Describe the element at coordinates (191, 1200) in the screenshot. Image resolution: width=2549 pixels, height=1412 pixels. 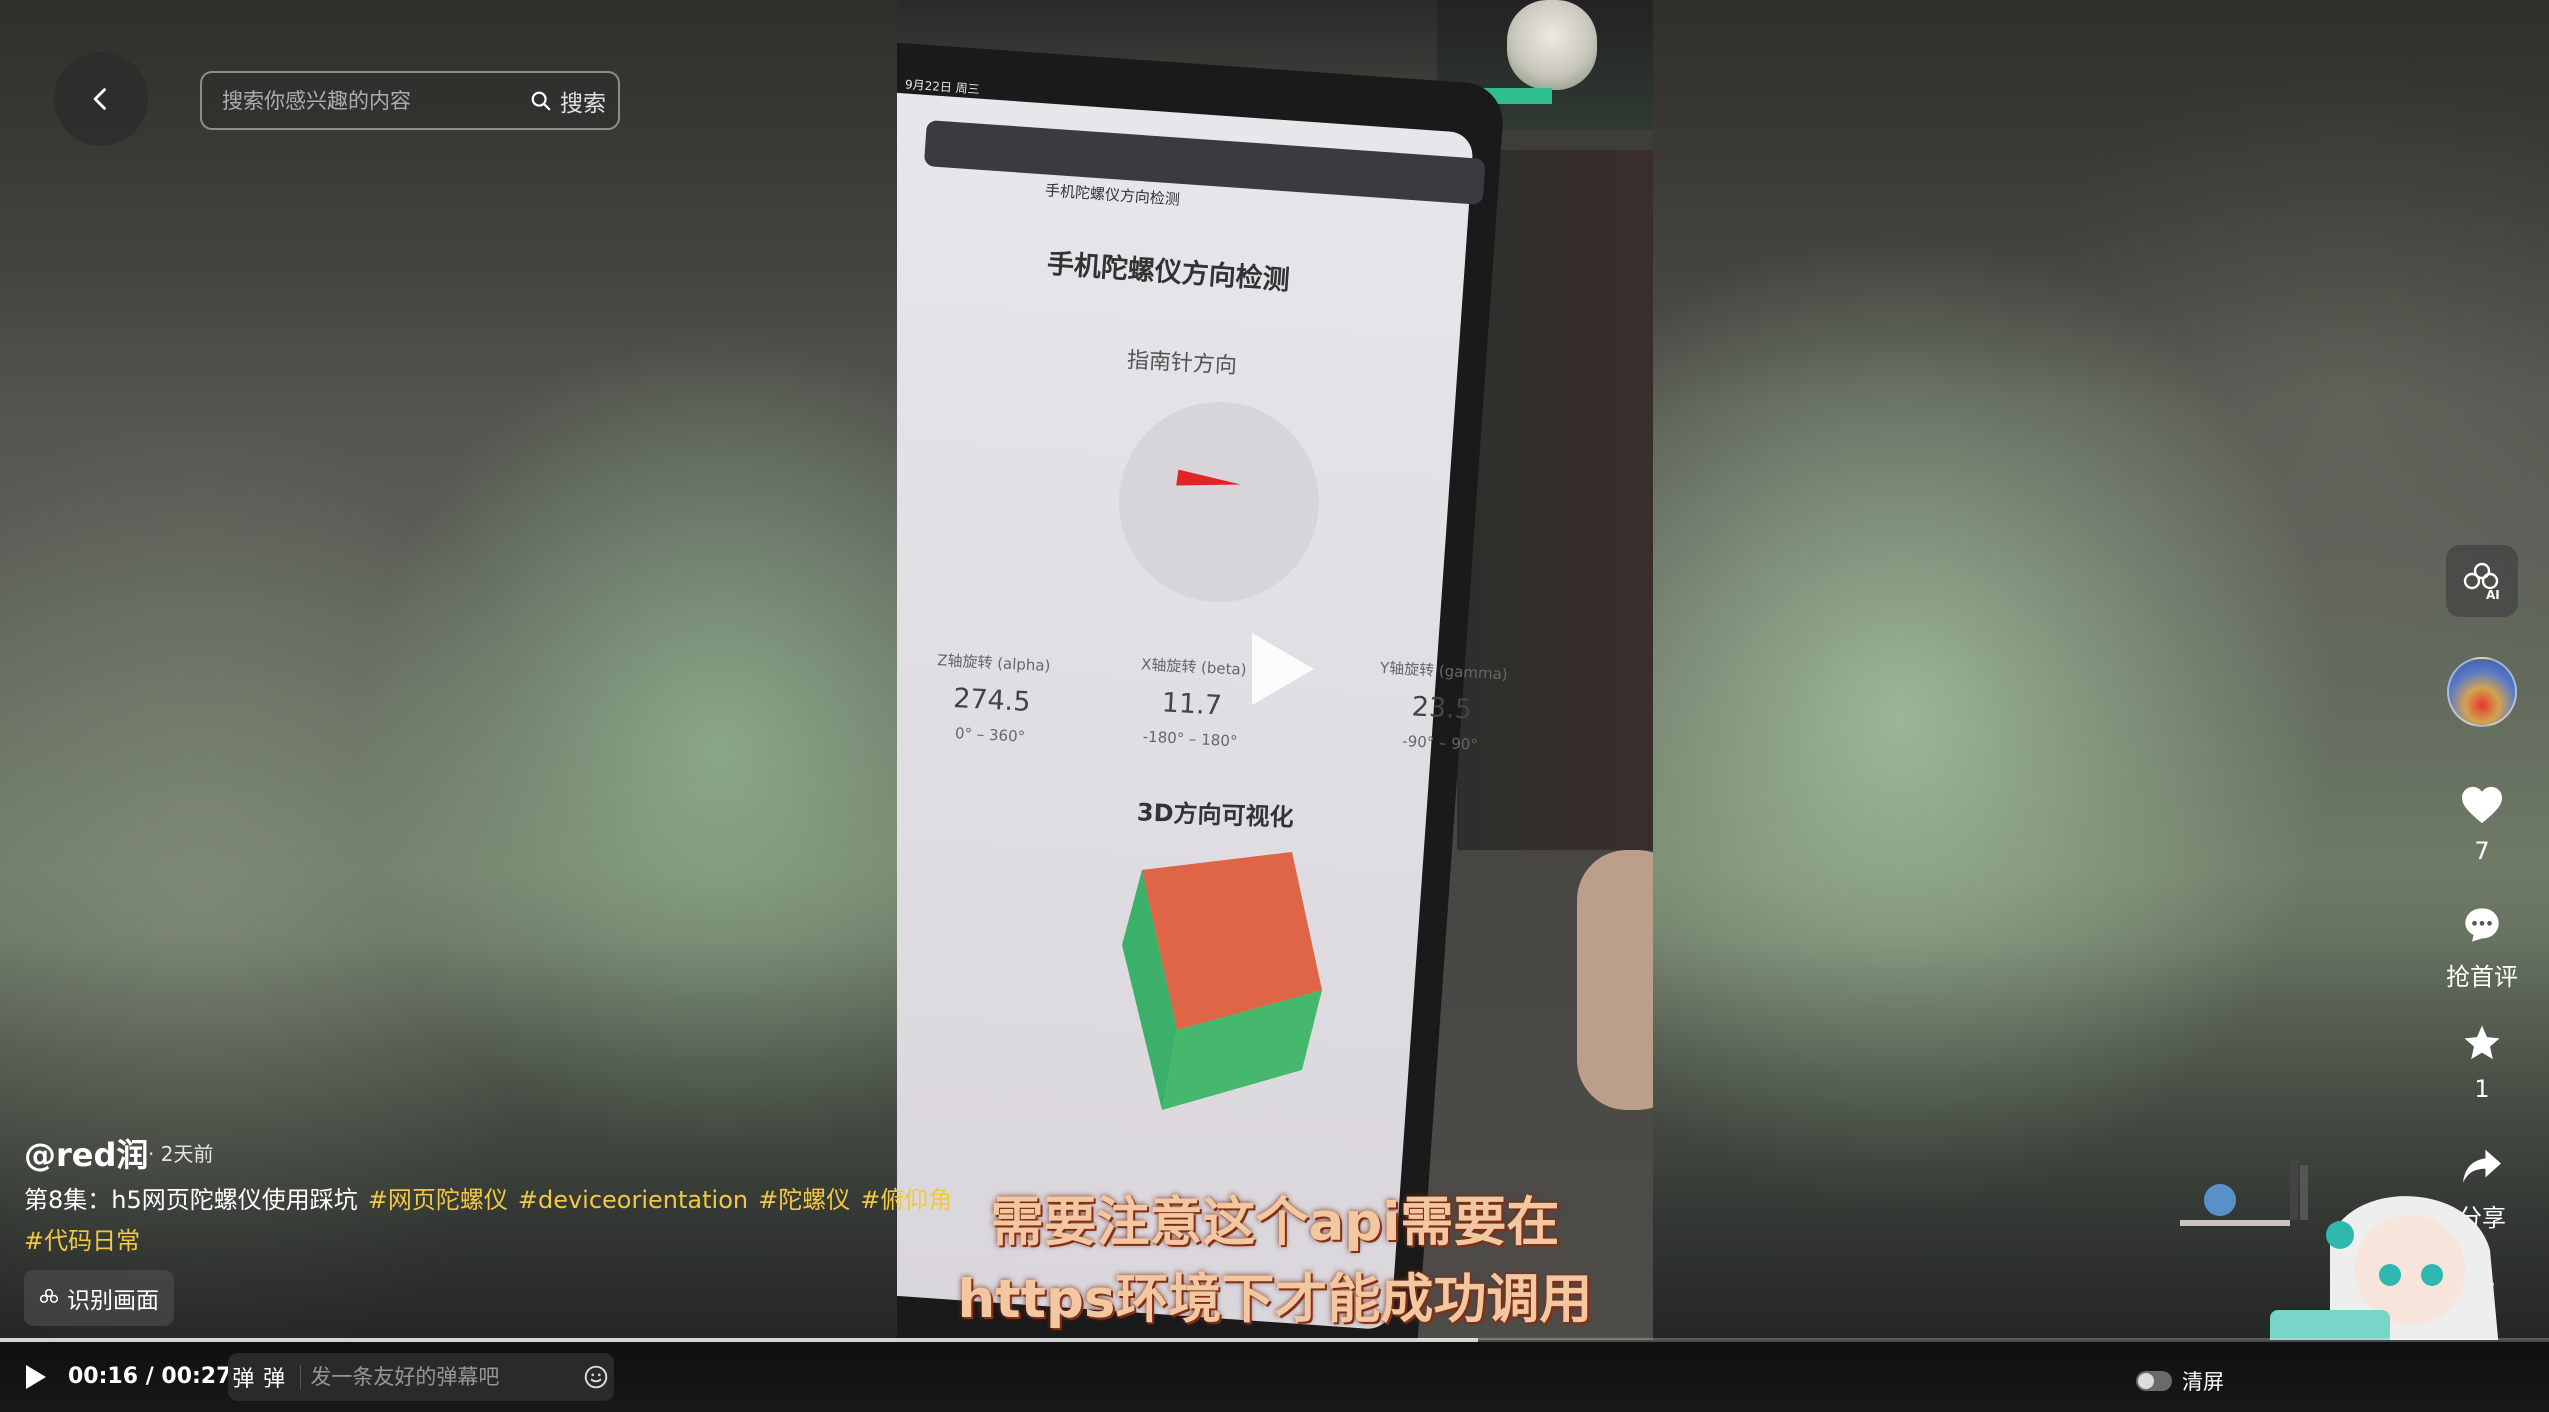
I see `episode-title: 第8集：h5网页陀螺仪使用踩坑` at that location.